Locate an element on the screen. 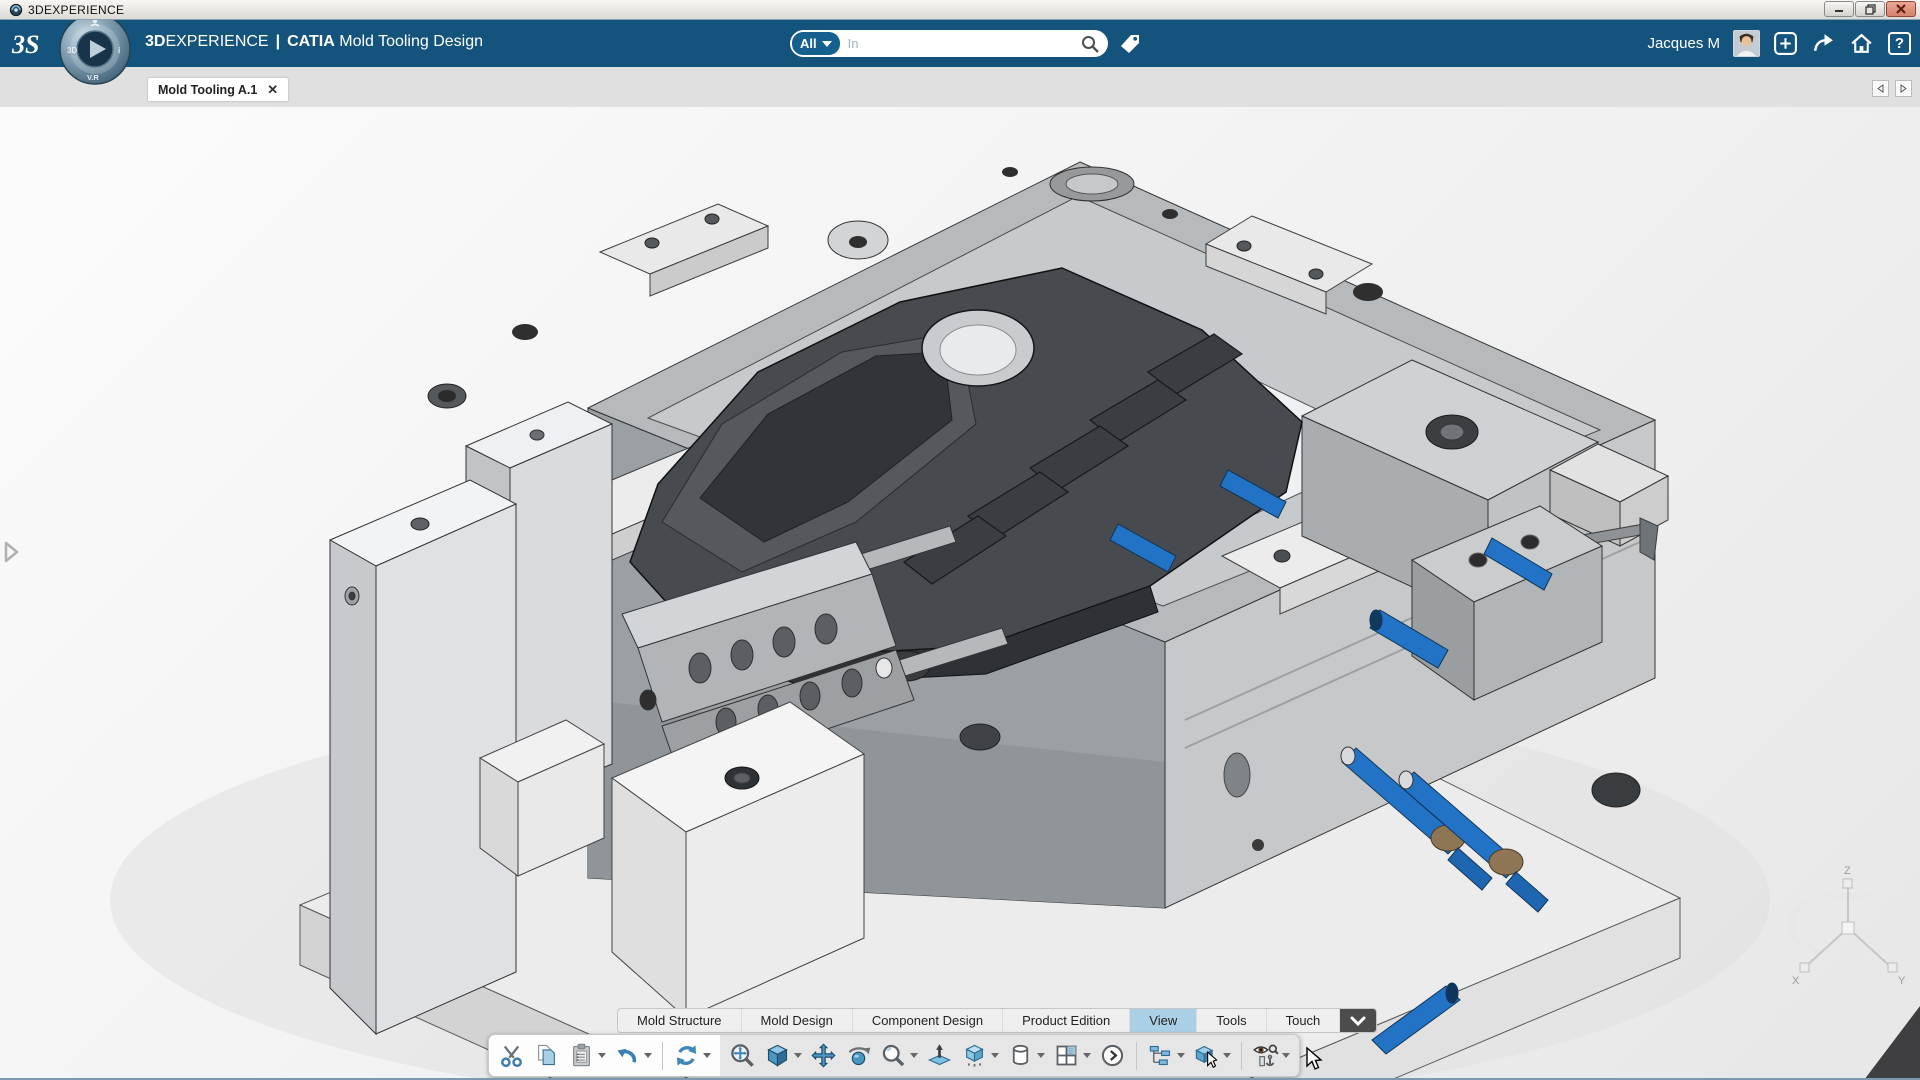 The height and width of the screenshot is (1080, 1920). hide-show-button is located at coordinates (980, 1056).